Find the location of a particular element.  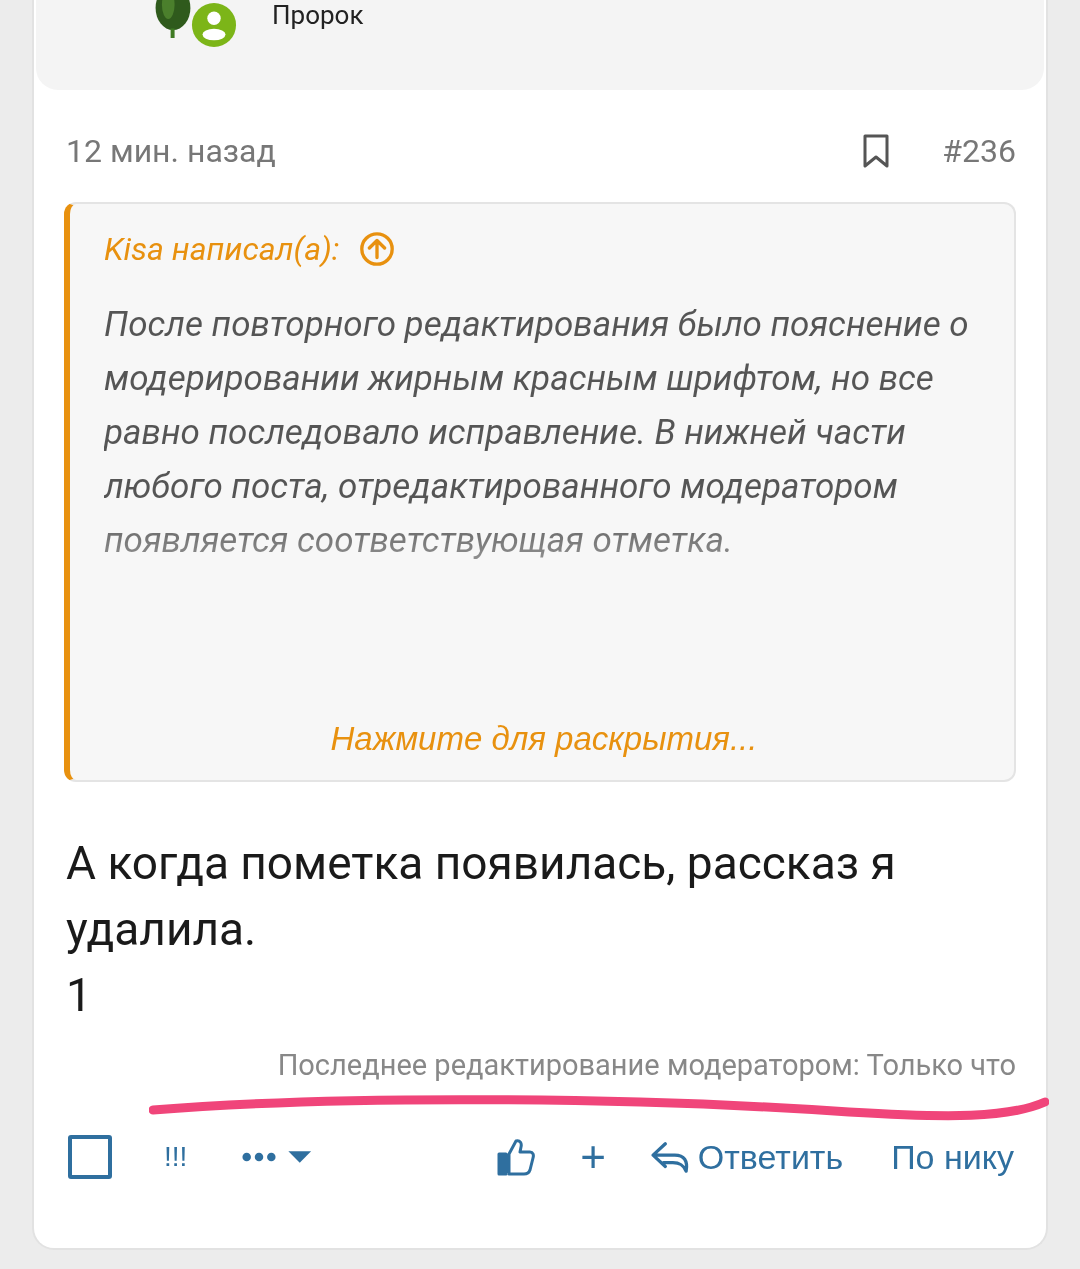

edit-note: Последнее редактирование модератором: Только что is located at coordinates (646, 1065).